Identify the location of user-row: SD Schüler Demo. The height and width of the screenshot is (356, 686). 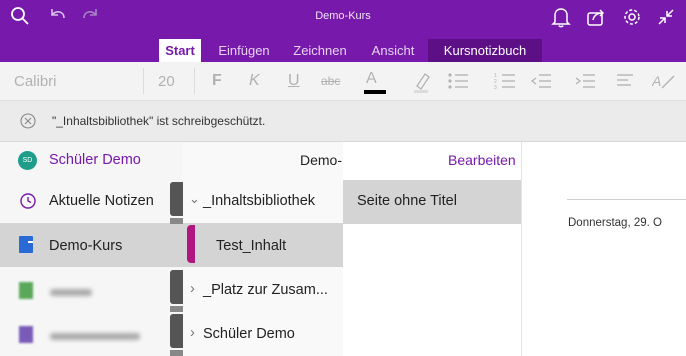
(91, 160).